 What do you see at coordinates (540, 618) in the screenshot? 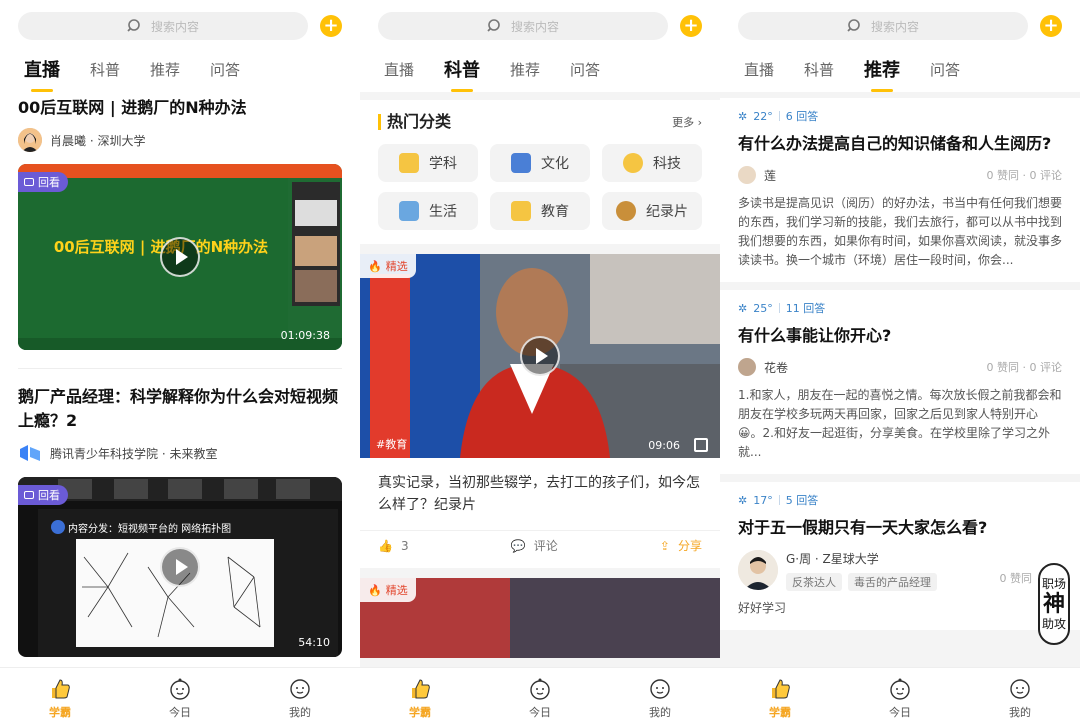
I see `featured-post: 🔥 精选` at bounding box center [540, 618].